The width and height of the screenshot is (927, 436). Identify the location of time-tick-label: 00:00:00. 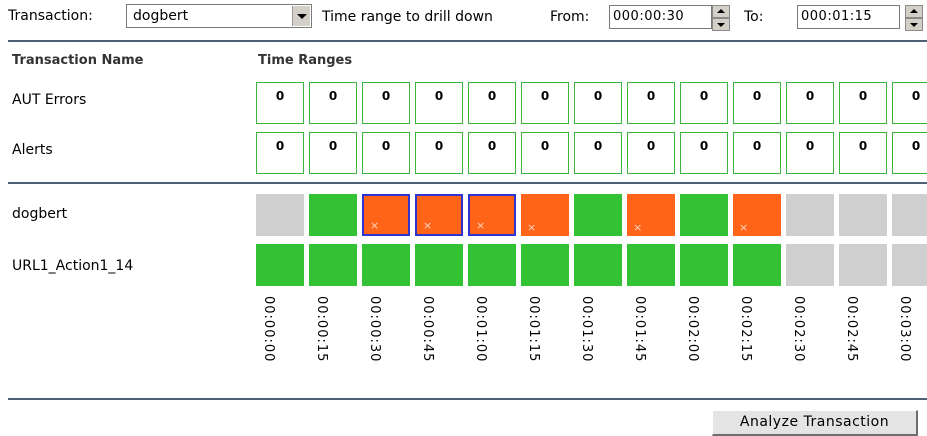
(268, 329).